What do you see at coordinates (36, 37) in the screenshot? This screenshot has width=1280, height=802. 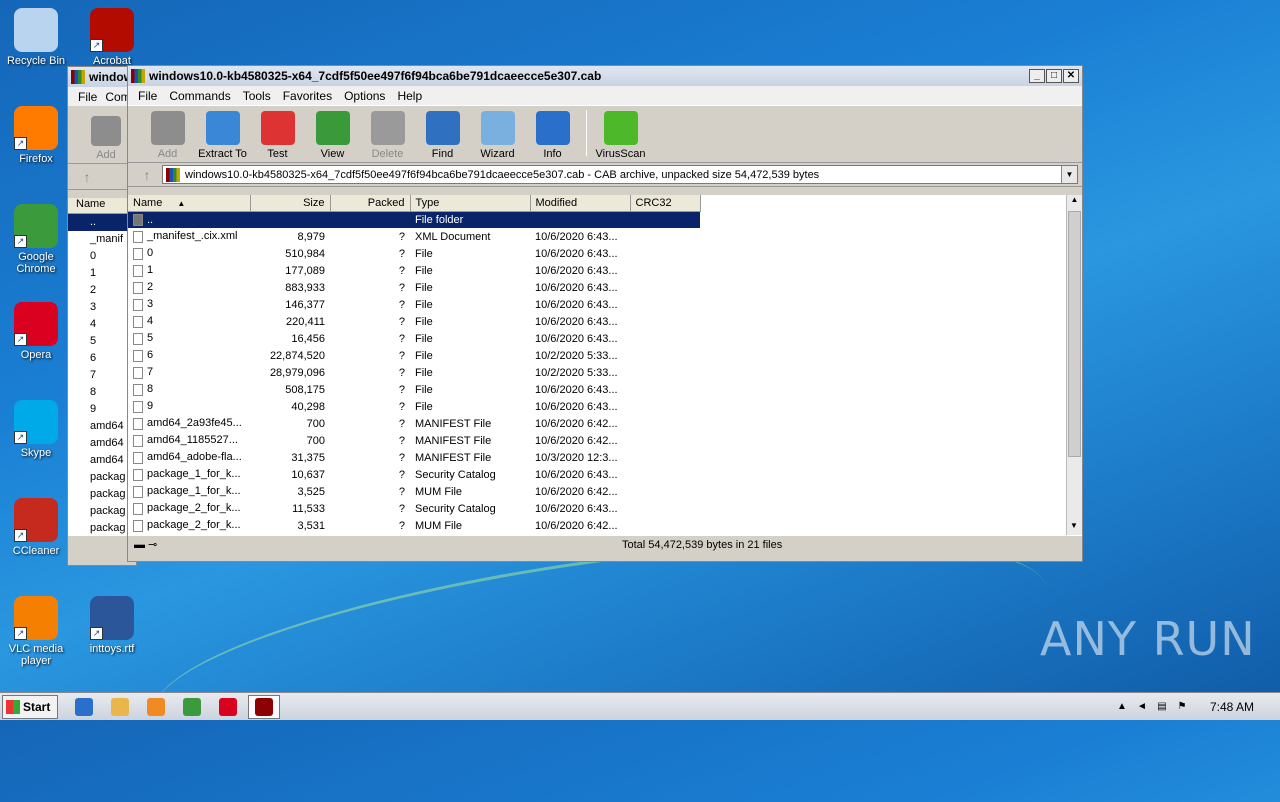 I see `desktop-icon-0: Recycle Bin` at bounding box center [36, 37].